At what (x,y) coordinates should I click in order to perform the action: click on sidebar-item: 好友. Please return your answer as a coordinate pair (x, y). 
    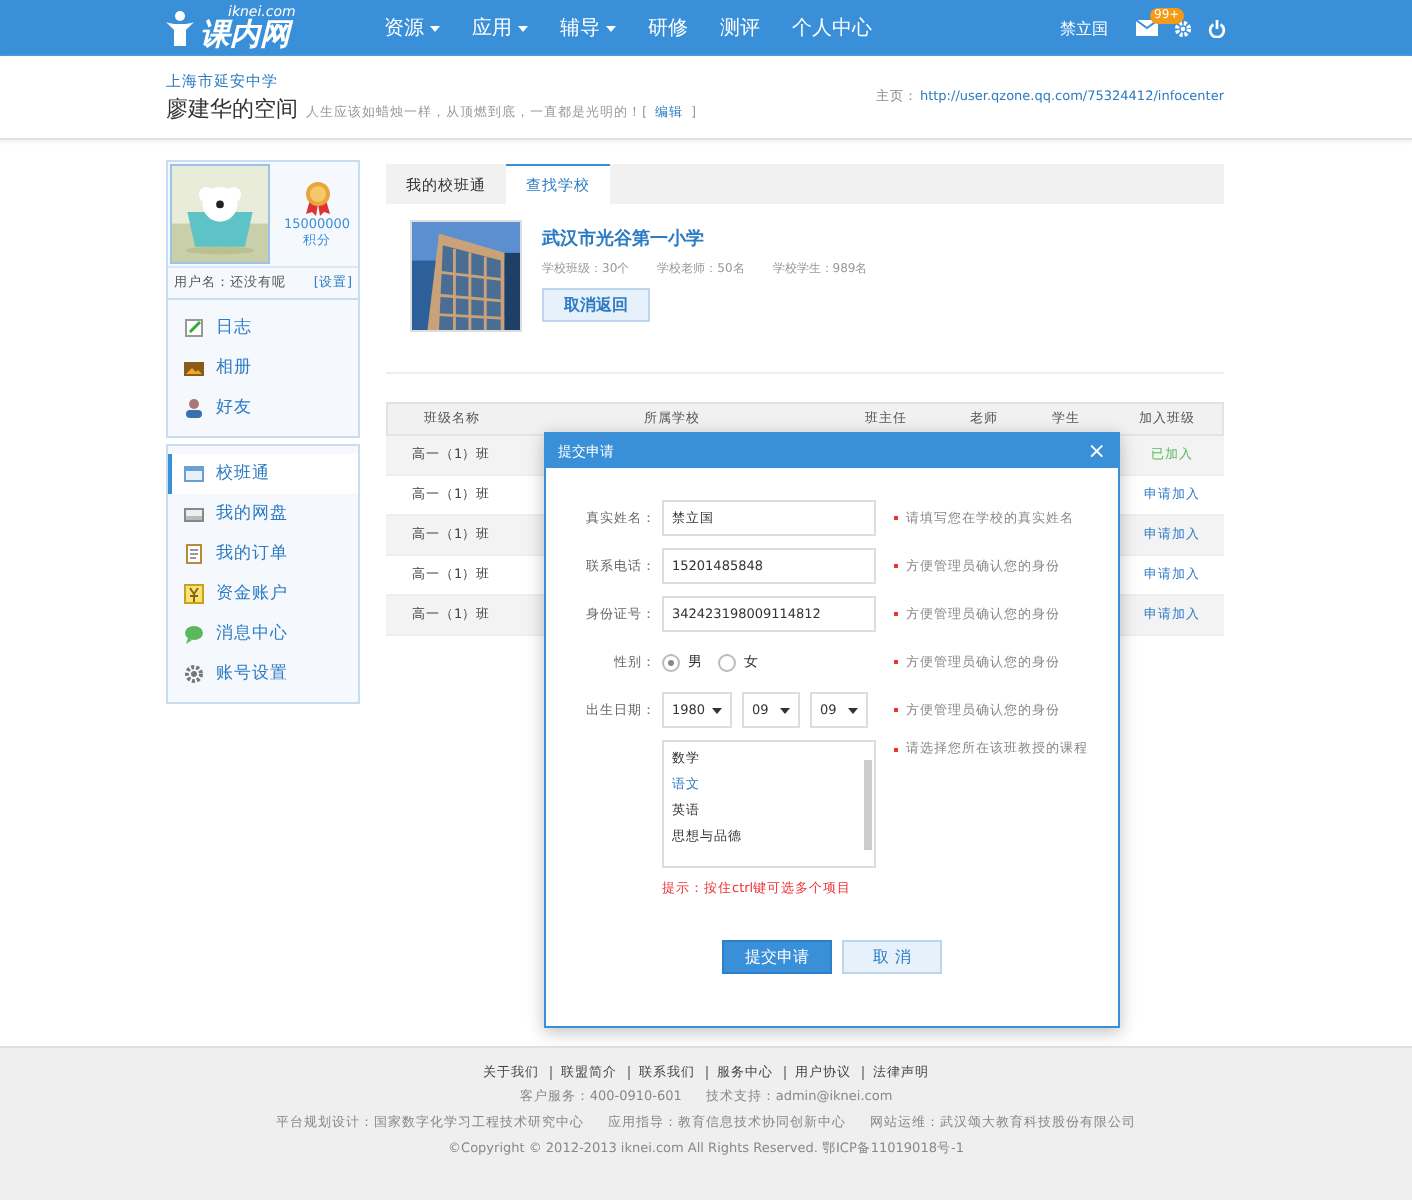
    Looking at the image, I should click on (263, 408).